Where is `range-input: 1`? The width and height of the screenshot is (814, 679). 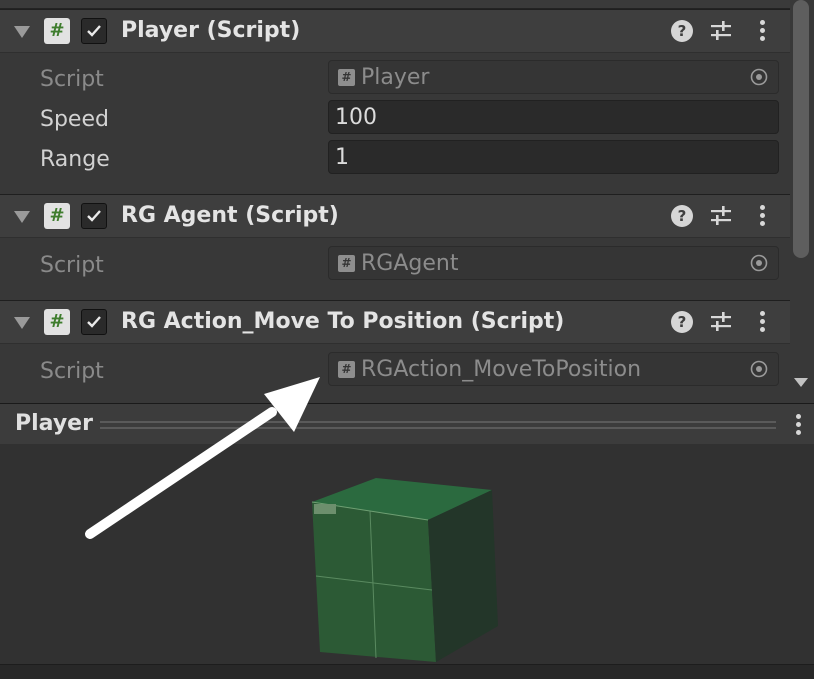
range-input: 1 is located at coordinates (553, 157).